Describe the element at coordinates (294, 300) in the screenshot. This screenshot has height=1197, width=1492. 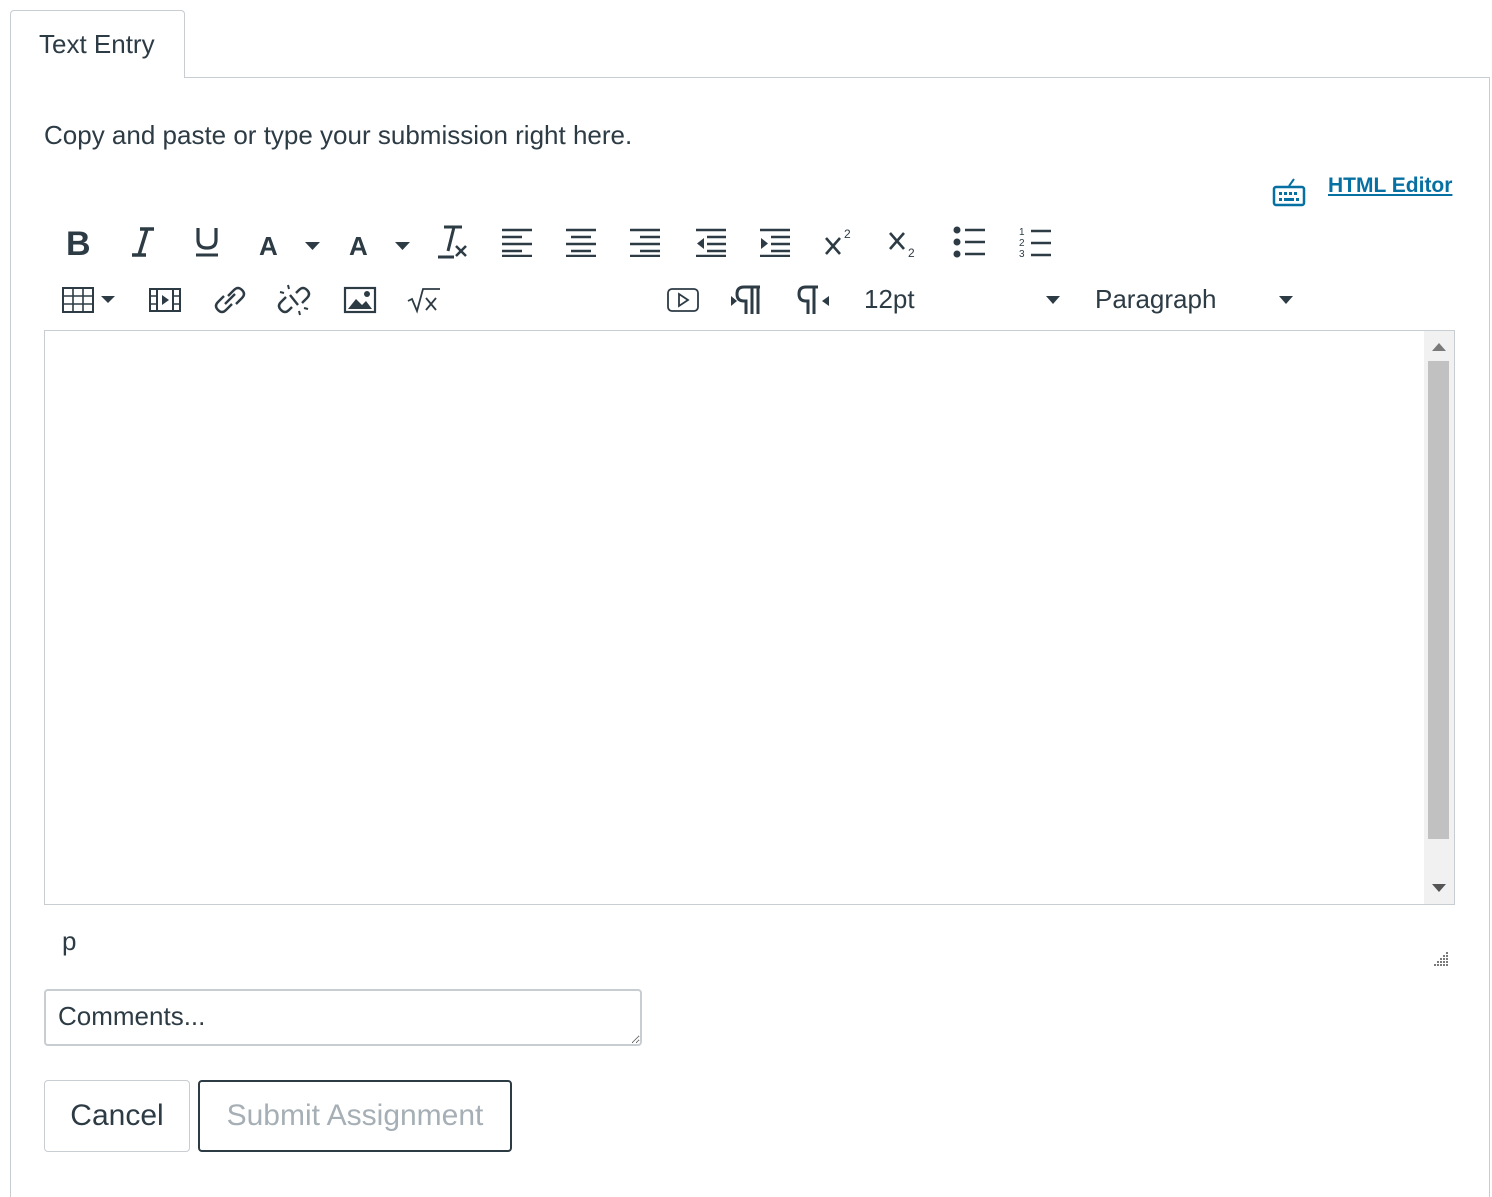
I see `unlink-icon` at that location.